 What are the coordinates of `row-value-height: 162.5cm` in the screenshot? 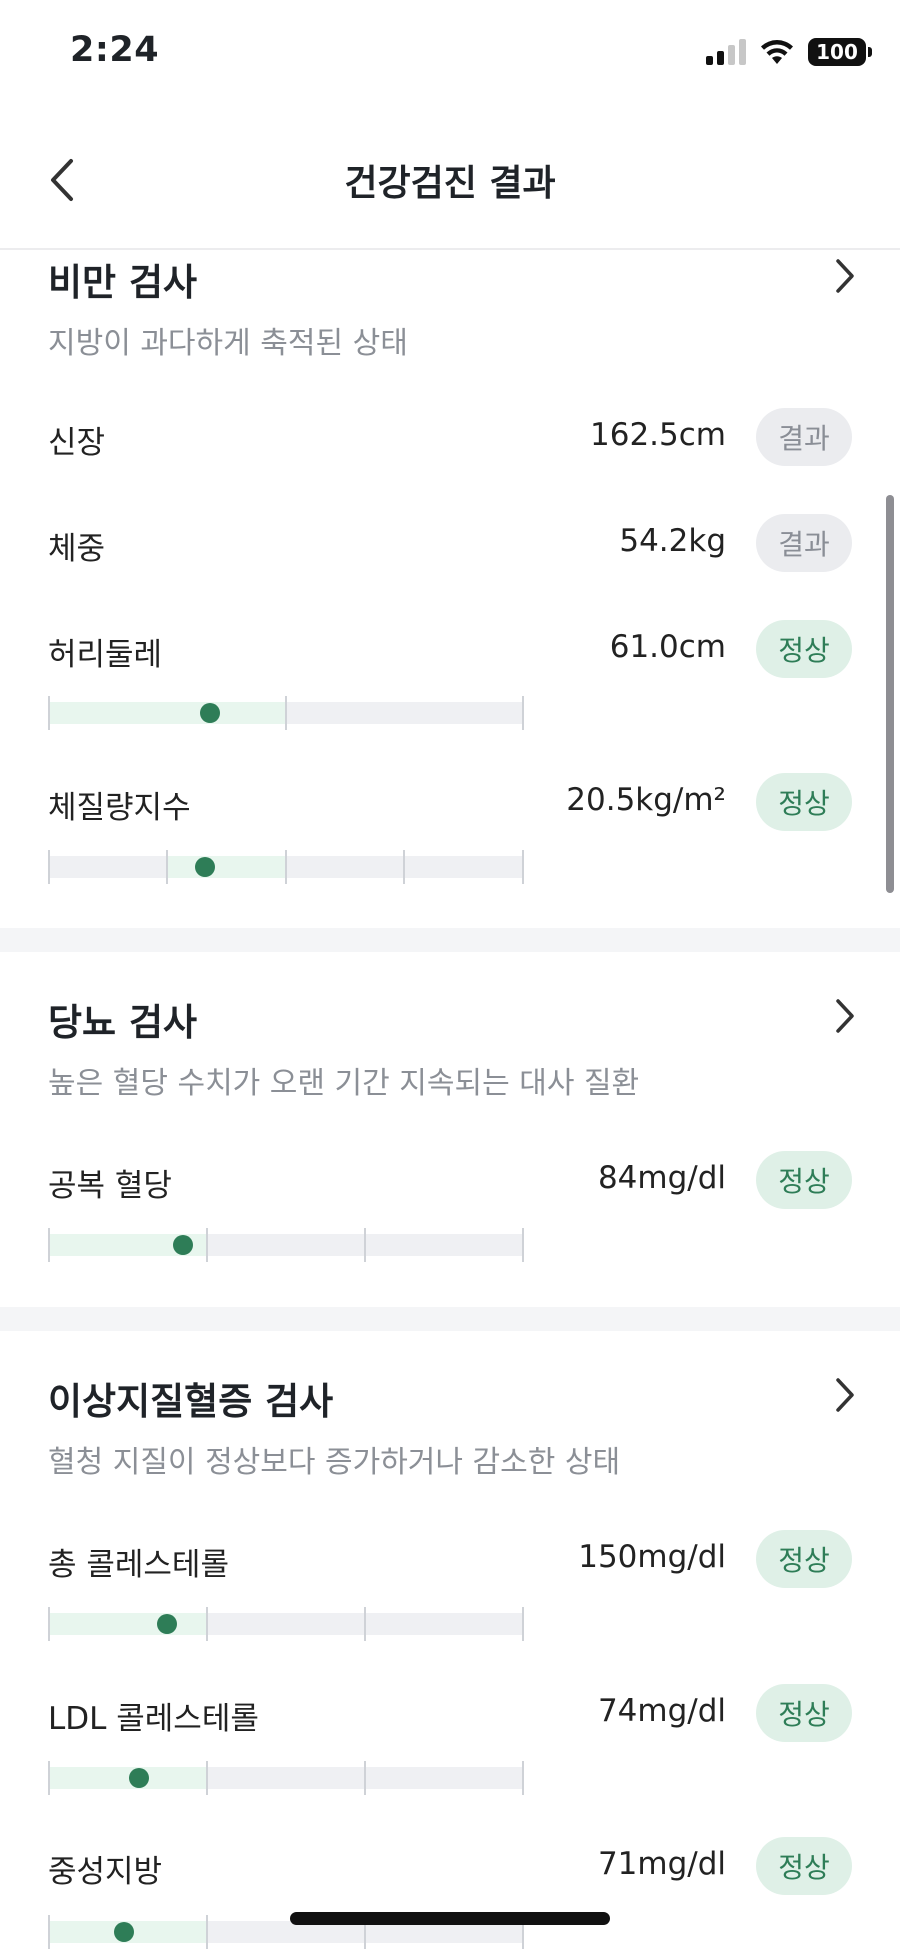 It's located at (658, 435).